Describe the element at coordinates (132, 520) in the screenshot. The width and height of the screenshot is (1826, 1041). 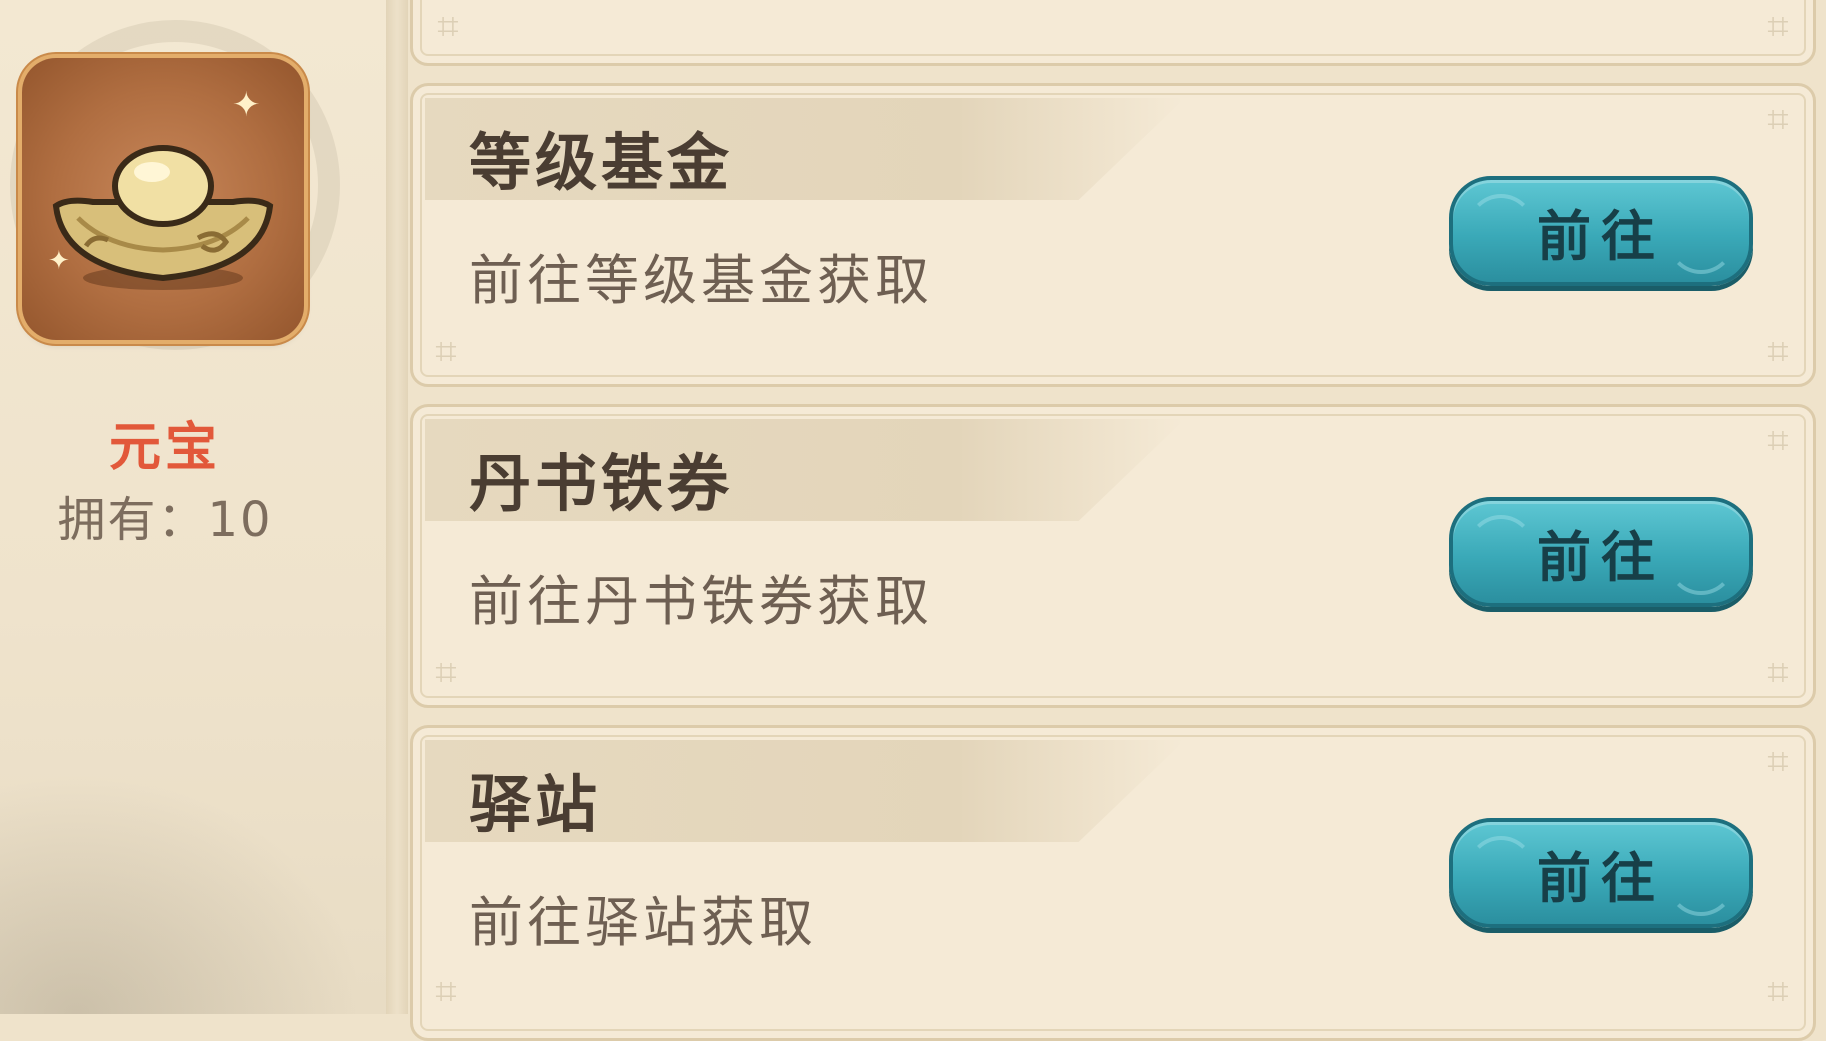
I see `owned-label: 拥有：` at that location.